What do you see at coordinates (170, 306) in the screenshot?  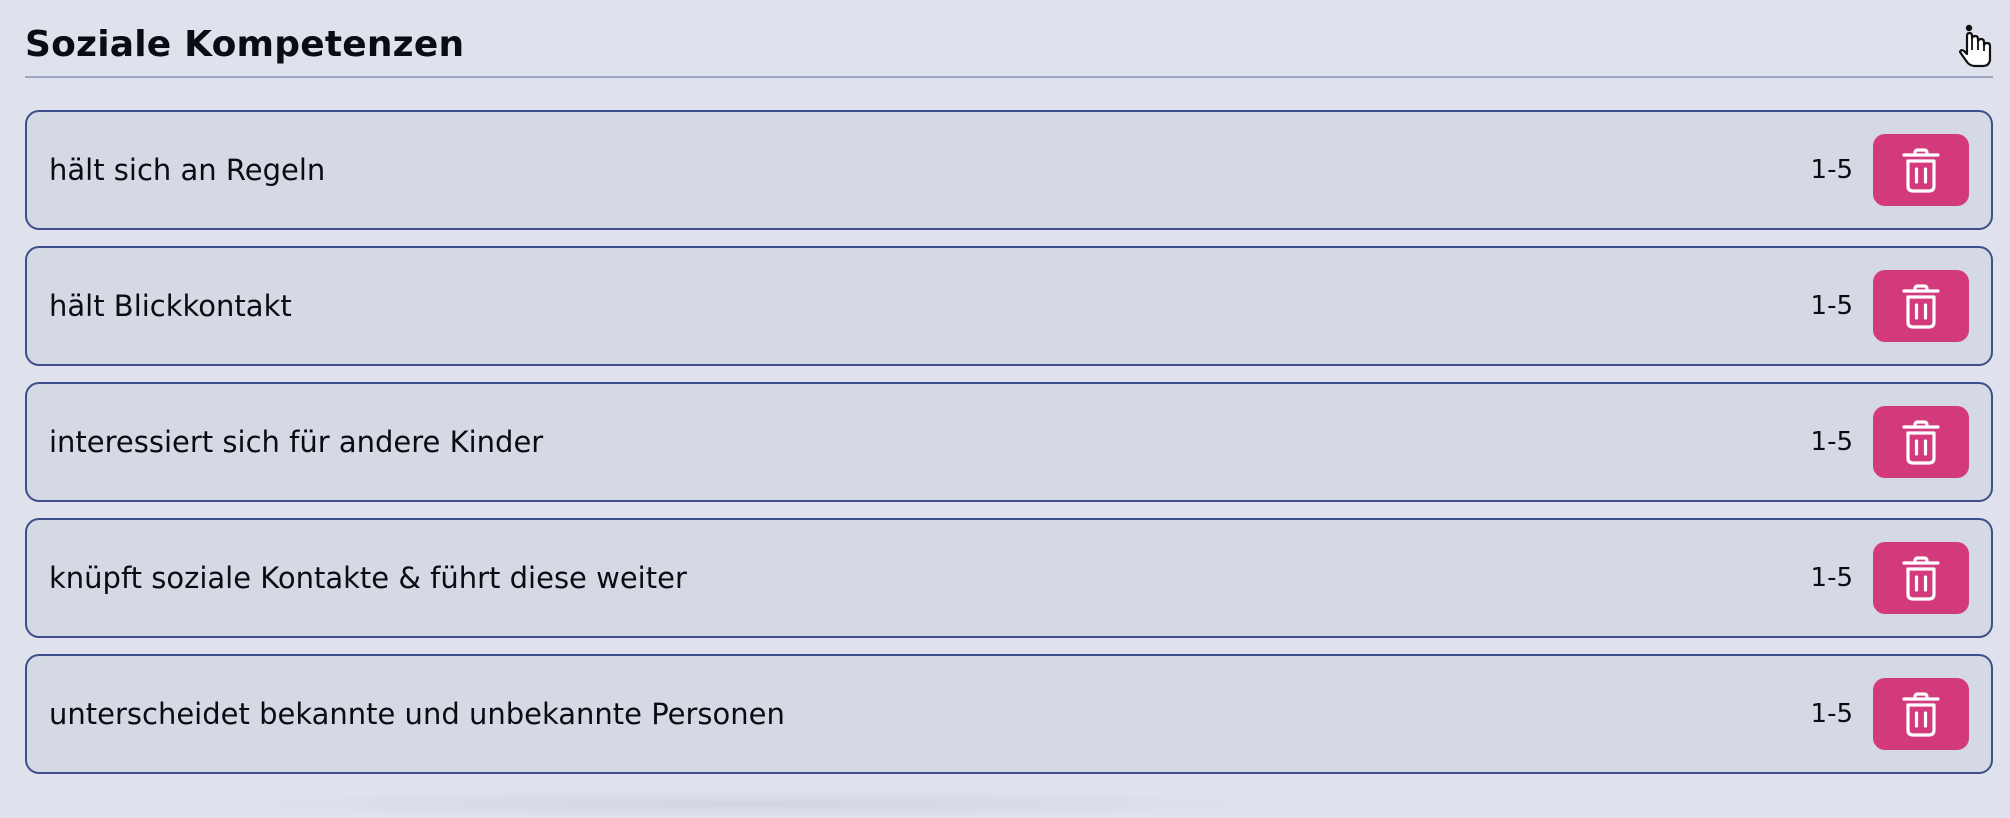 I see `item-label: hält Blickkontakt` at bounding box center [170, 306].